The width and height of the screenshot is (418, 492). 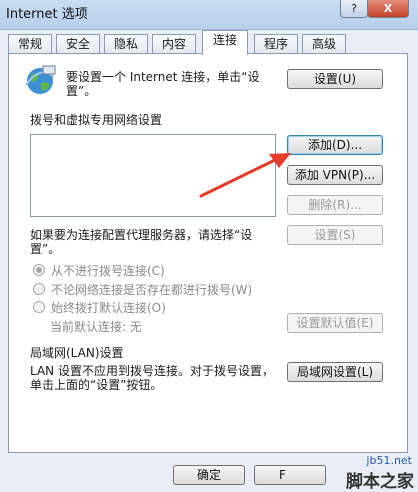 I want to click on tab-connections: 连接, so click(x=225, y=42).